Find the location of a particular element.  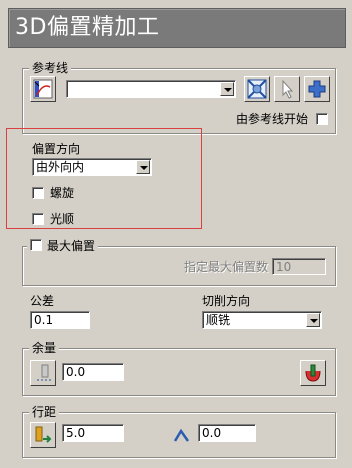

curve-select-icon is located at coordinates (43, 89).